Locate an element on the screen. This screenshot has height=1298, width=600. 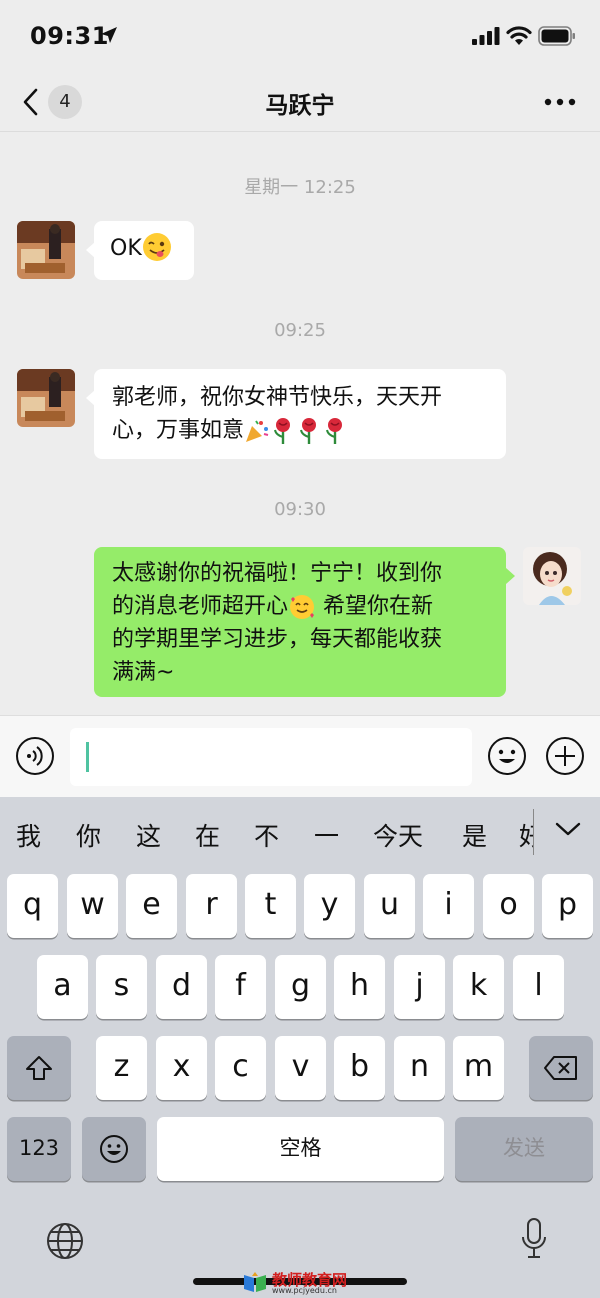
plus-icon is located at coordinates (565, 756).